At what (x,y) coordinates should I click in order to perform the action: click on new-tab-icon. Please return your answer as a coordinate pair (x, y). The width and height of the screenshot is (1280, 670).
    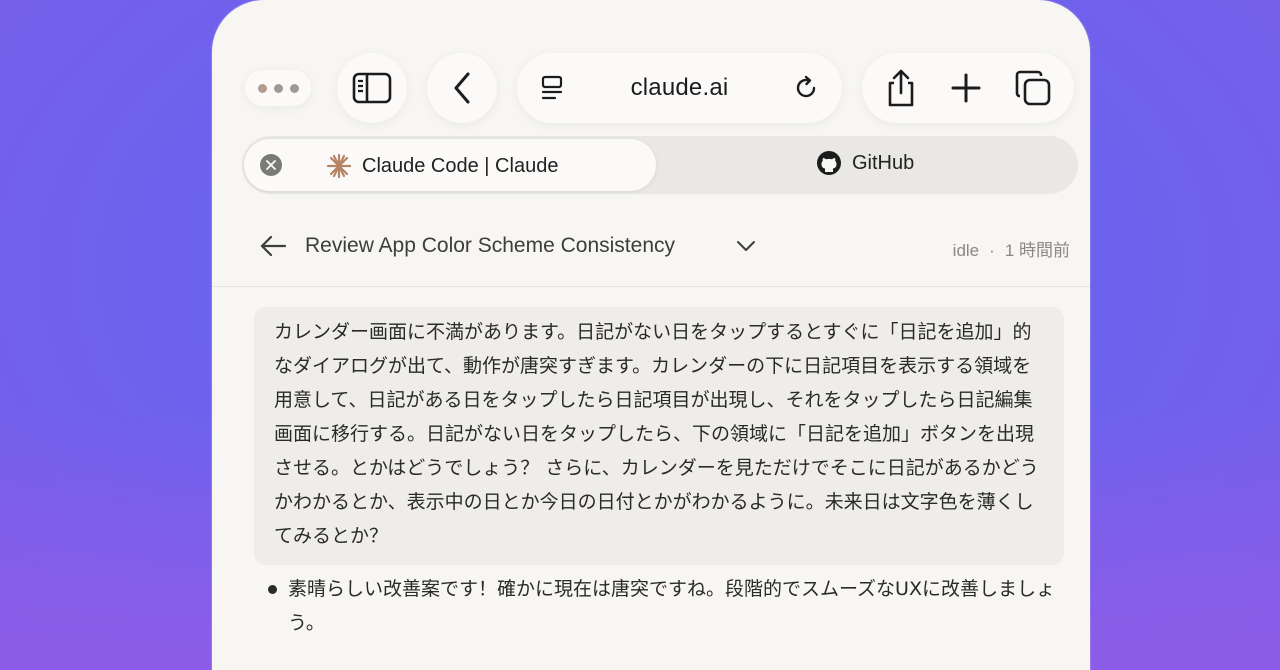
    Looking at the image, I should click on (966, 88).